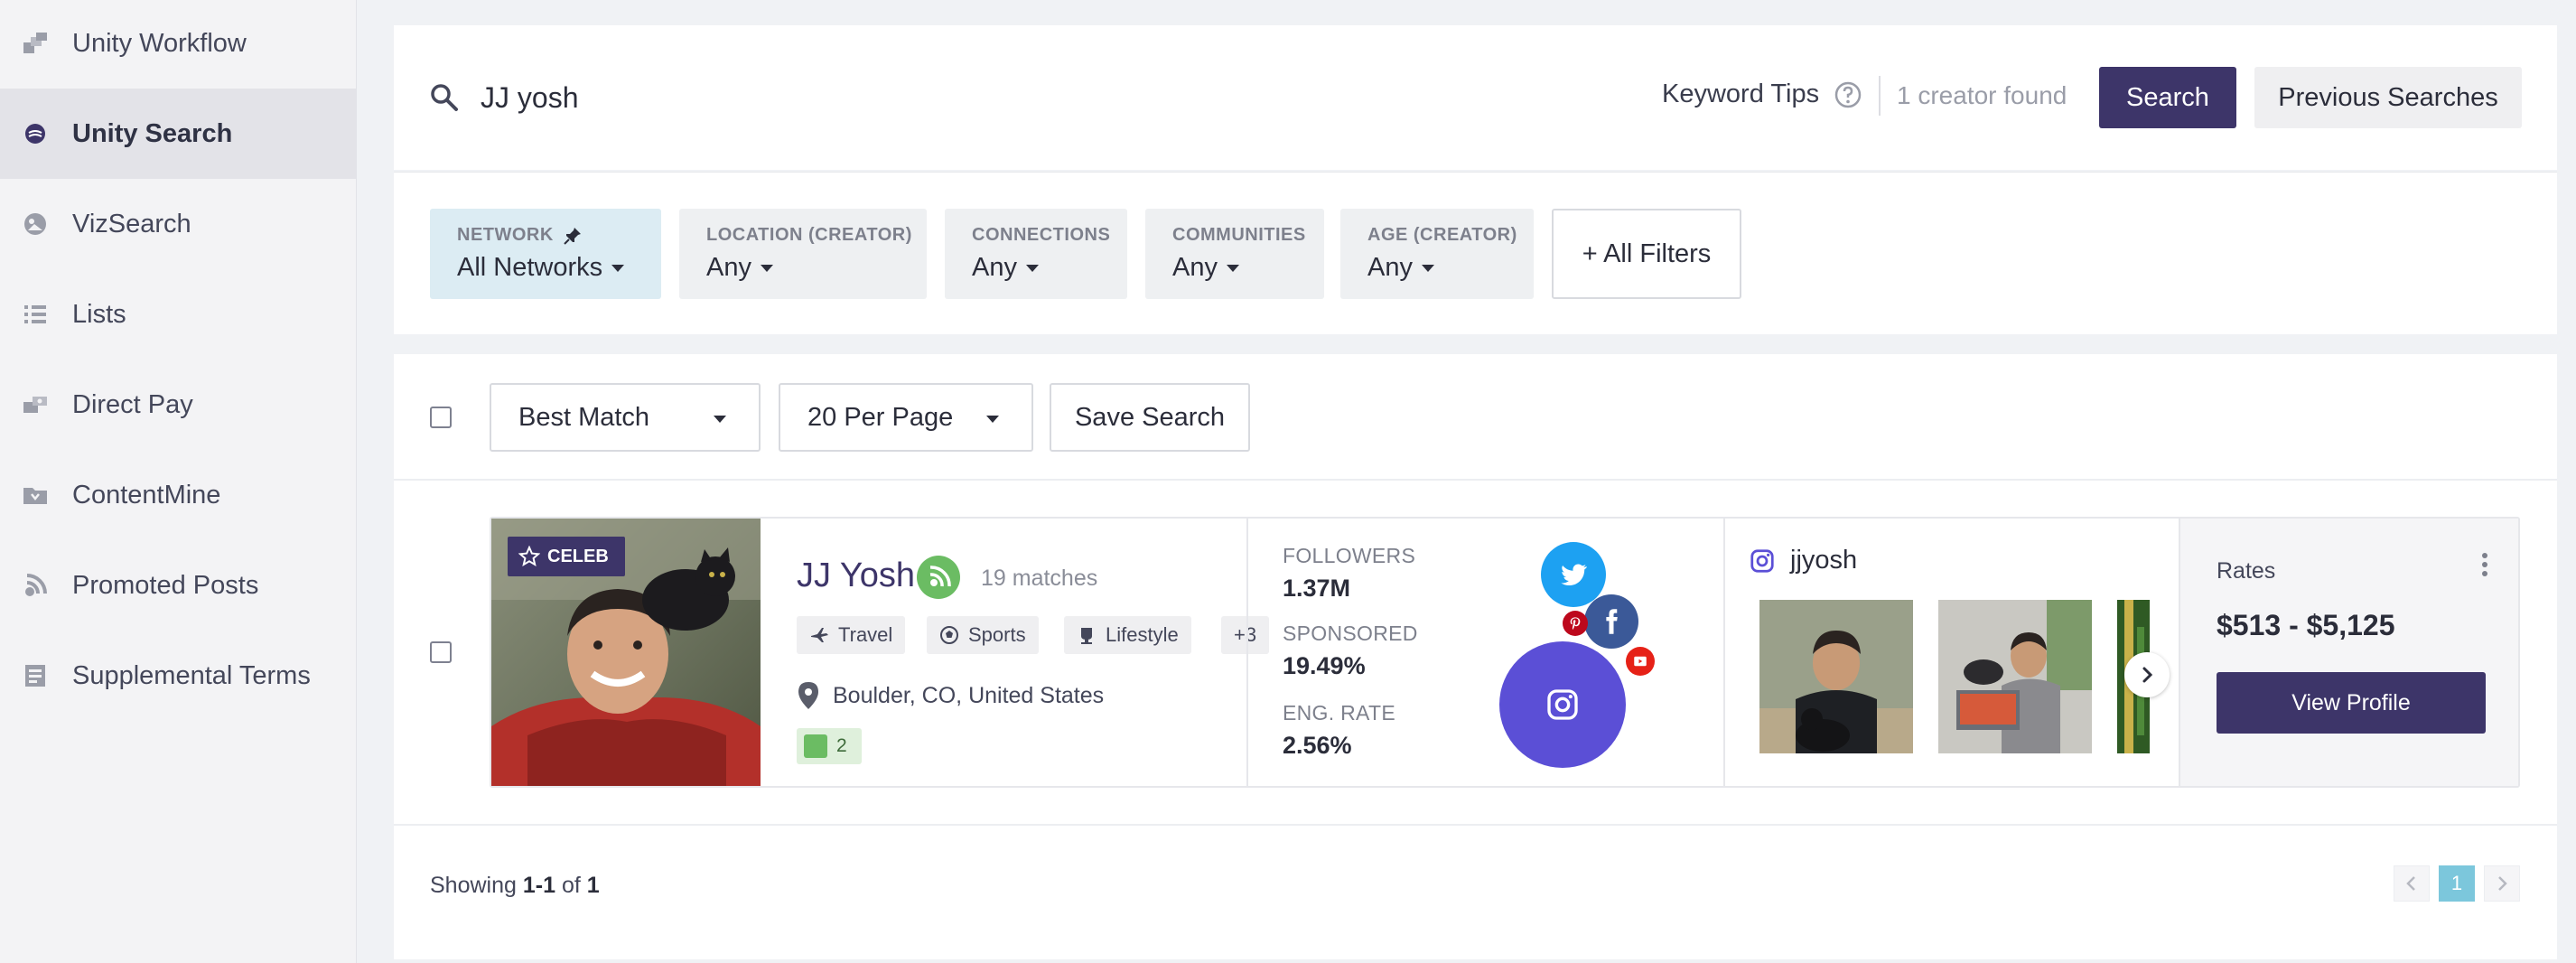 Image resolution: width=2576 pixels, height=963 pixels. I want to click on sidebar-item-contentmine: ContentMine, so click(178, 495).